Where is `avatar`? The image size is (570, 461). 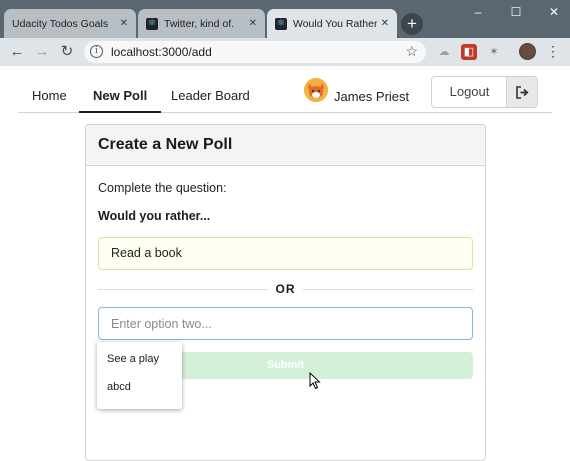
avatar is located at coordinates (316, 90).